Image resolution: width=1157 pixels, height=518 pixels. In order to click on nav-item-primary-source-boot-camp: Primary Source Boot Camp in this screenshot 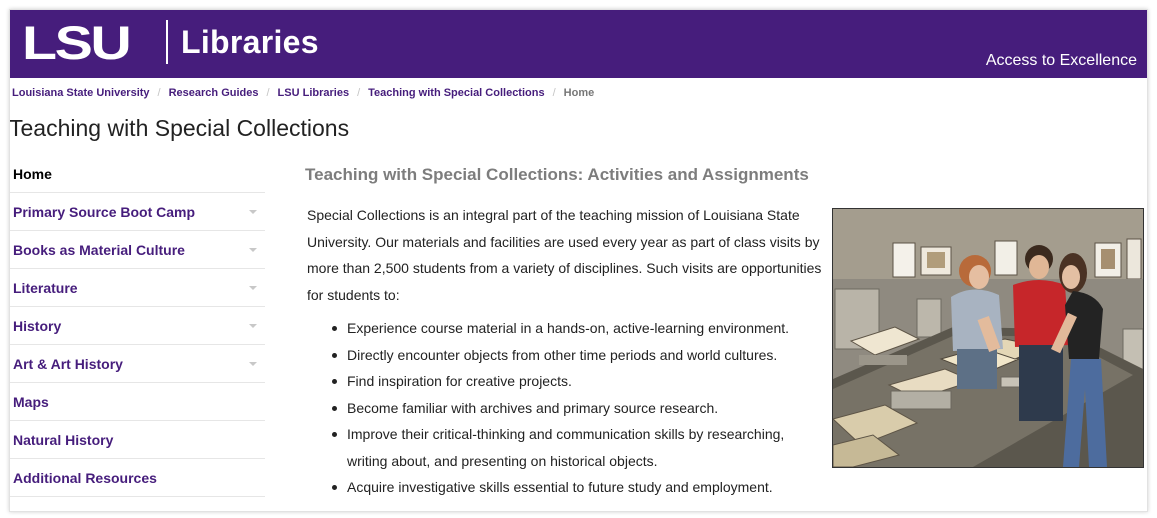, I will do `click(137, 212)`.